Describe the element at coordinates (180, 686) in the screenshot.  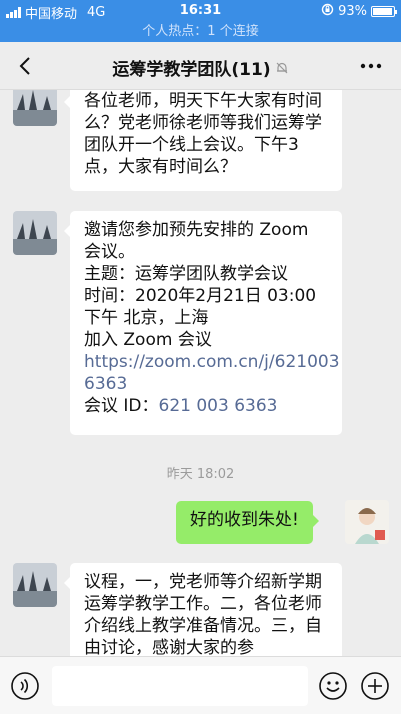
I see `message-input` at that location.